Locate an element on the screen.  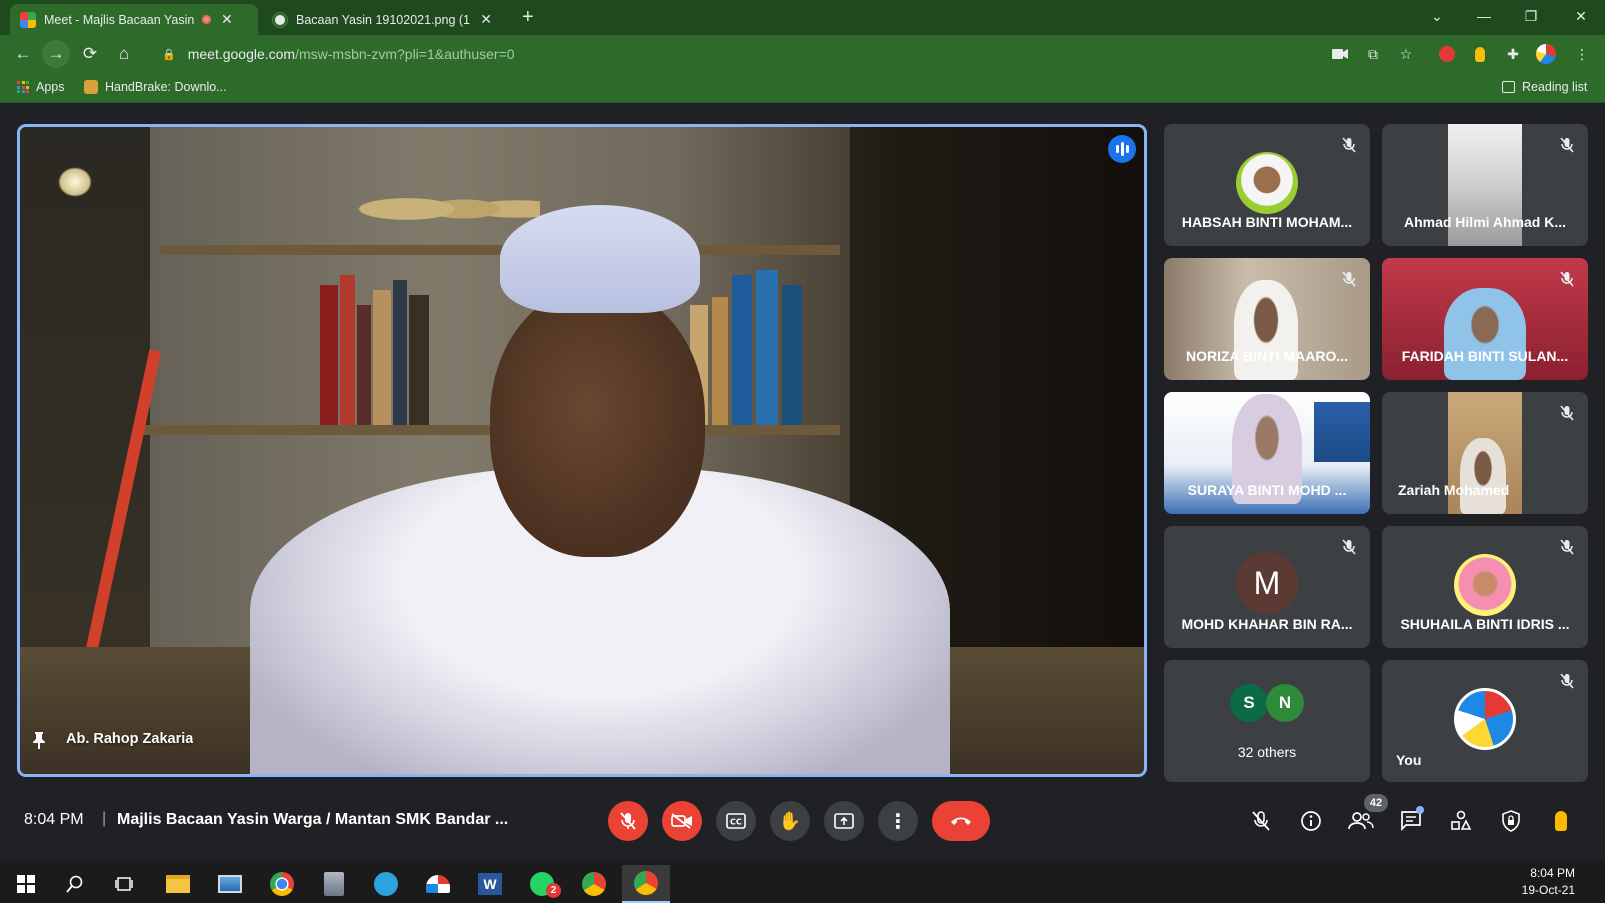
shared-banner is located at coordinates (1342, 432).